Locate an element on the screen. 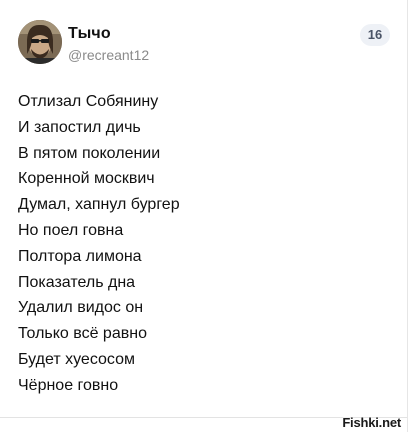 The height and width of the screenshot is (432, 408). avatar is located at coordinates (40, 42).